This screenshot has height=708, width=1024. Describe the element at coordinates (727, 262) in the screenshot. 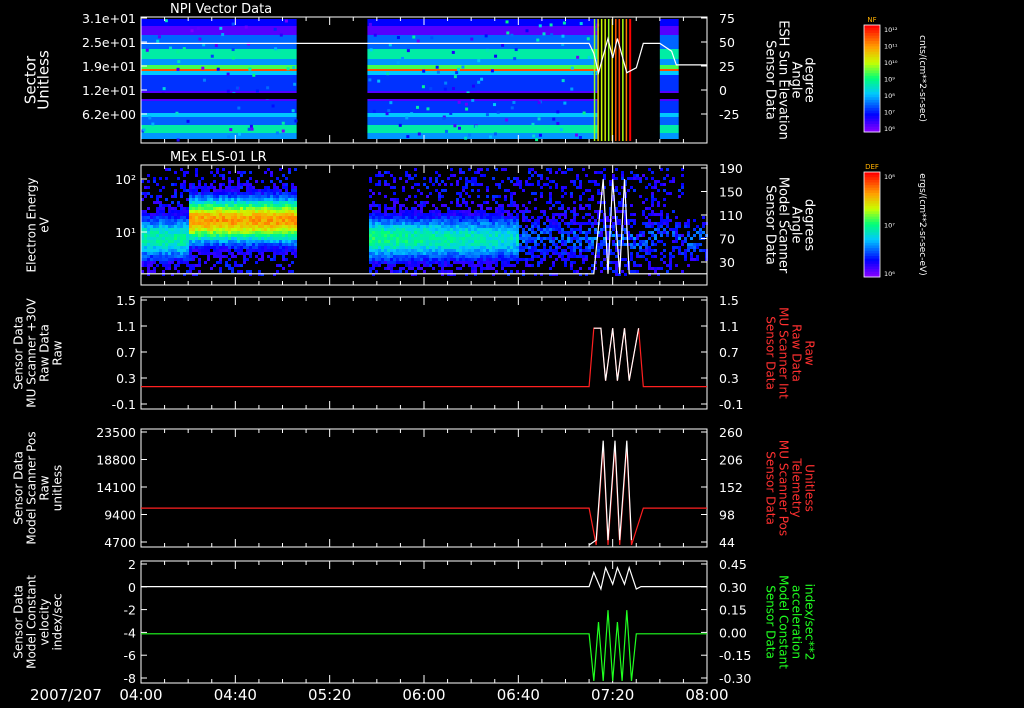

I see `right-y-tick-label: 30` at that location.